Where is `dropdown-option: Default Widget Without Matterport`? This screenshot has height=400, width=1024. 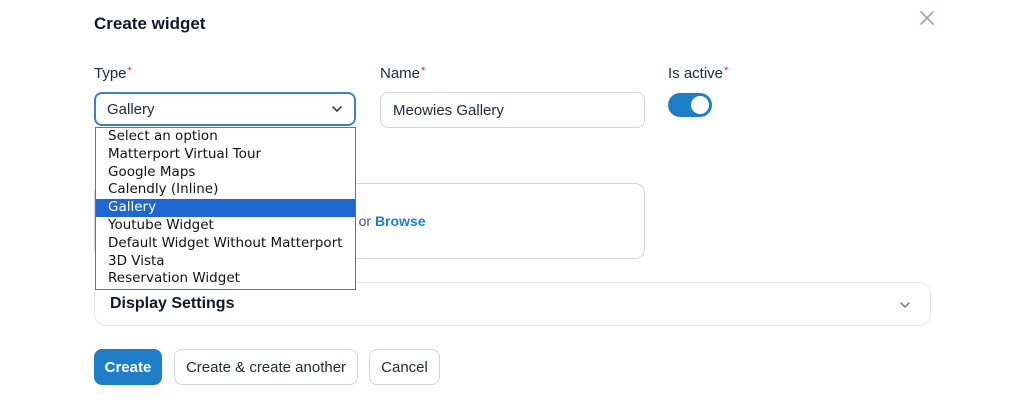
dropdown-option: Default Widget Without Matterport is located at coordinates (225, 244).